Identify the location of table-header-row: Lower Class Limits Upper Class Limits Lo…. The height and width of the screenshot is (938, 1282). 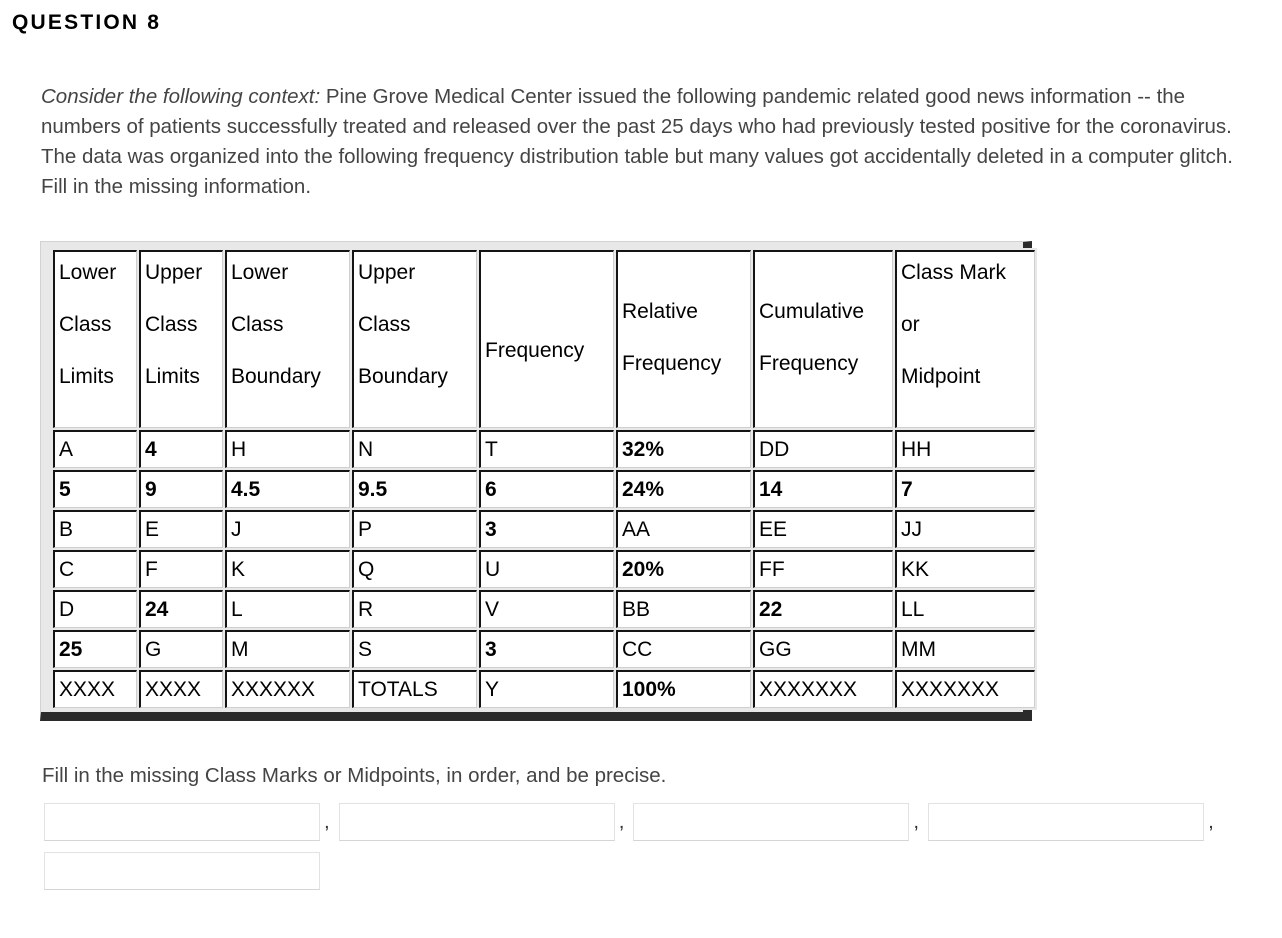
(544, 339).